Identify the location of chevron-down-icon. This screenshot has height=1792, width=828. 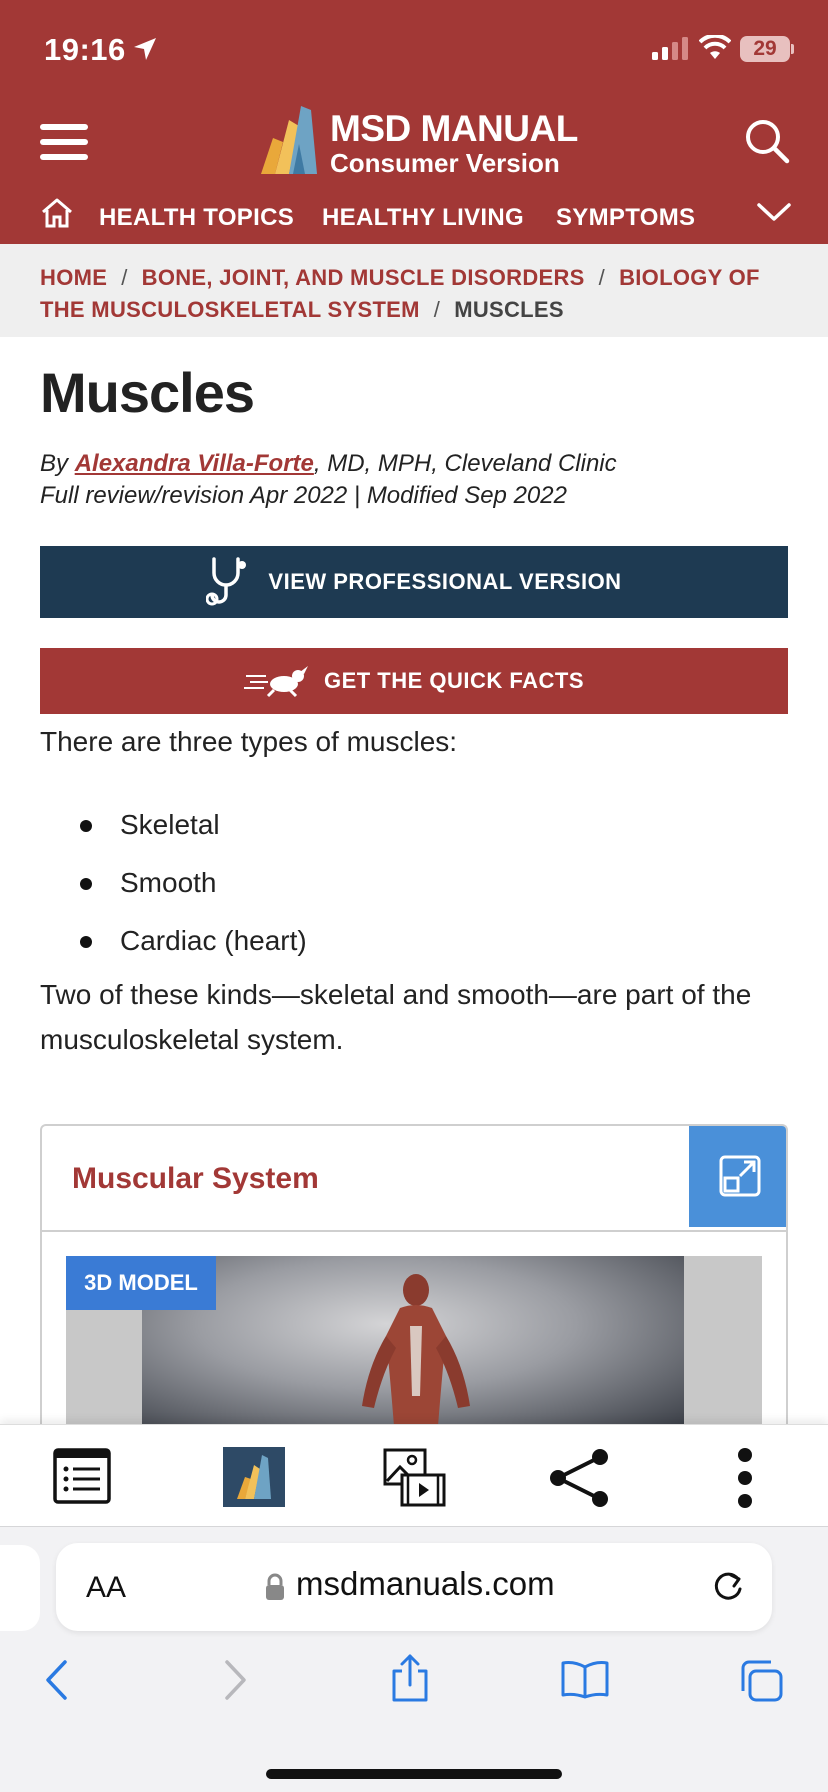
(774, 212).